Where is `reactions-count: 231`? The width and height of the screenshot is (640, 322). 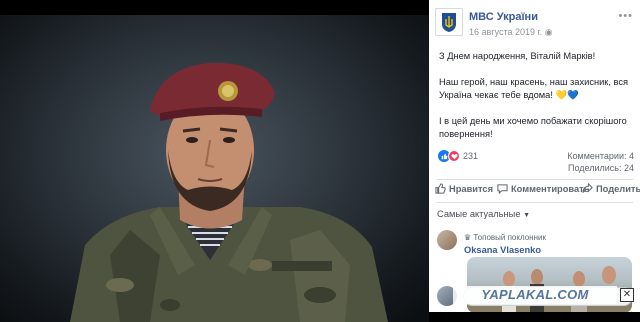 reactions-count: 231 is located at coordinates (470, 156).